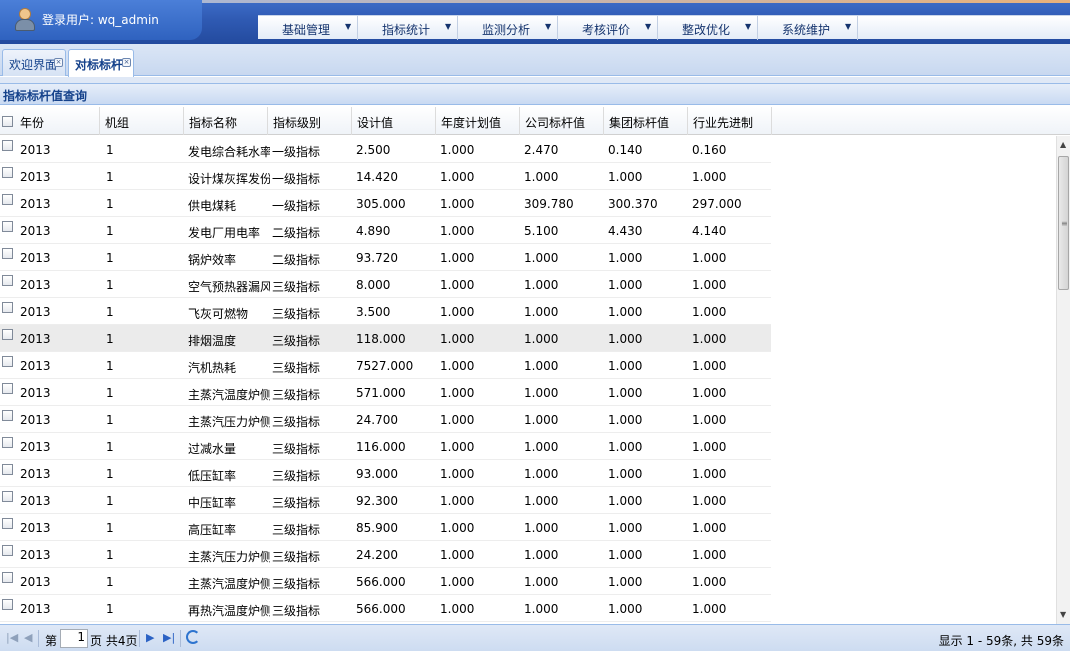 The image size is (1070, 651). I want to click on column-header-indicator-name: 指标名称, so click(226, 121).